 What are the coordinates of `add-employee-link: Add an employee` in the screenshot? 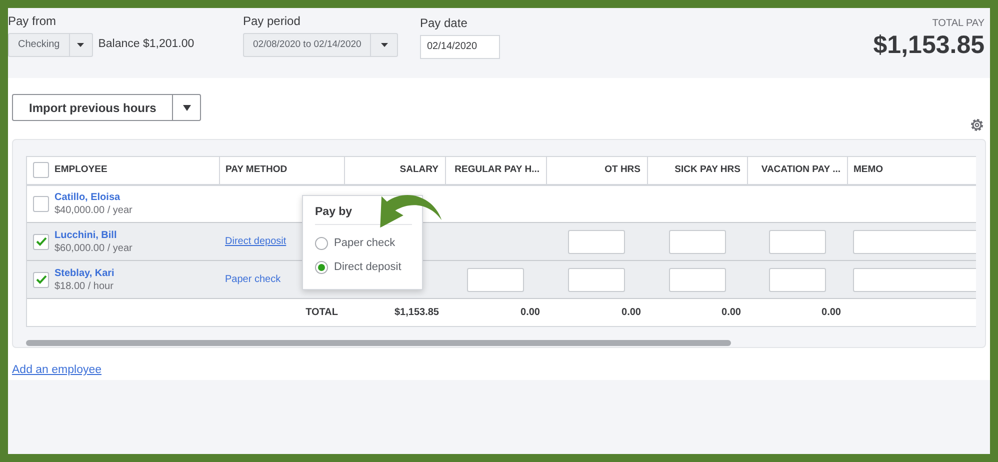 It's located at (57, 371).